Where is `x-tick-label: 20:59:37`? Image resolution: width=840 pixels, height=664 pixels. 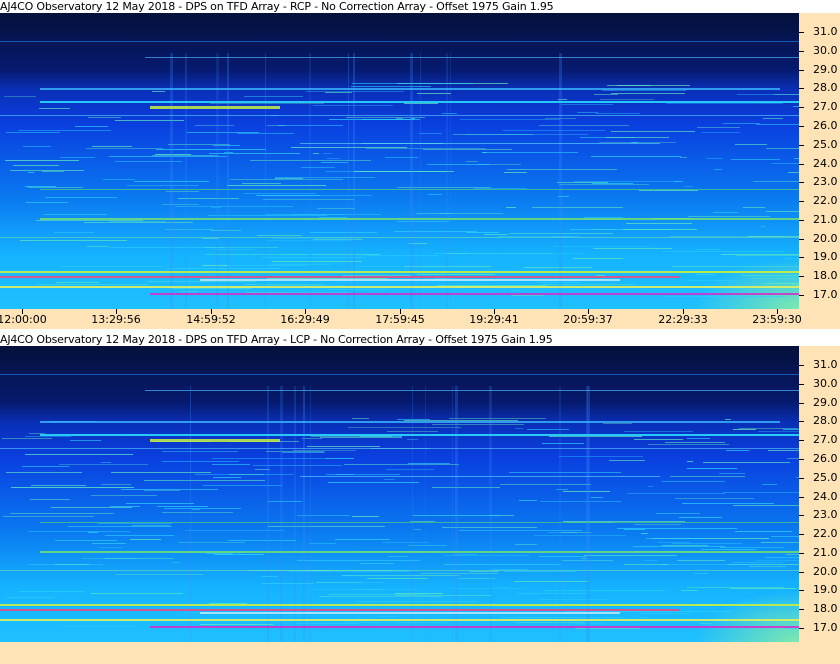
x-tick-label: 20:59:37 is located at coordinates (588, 319).